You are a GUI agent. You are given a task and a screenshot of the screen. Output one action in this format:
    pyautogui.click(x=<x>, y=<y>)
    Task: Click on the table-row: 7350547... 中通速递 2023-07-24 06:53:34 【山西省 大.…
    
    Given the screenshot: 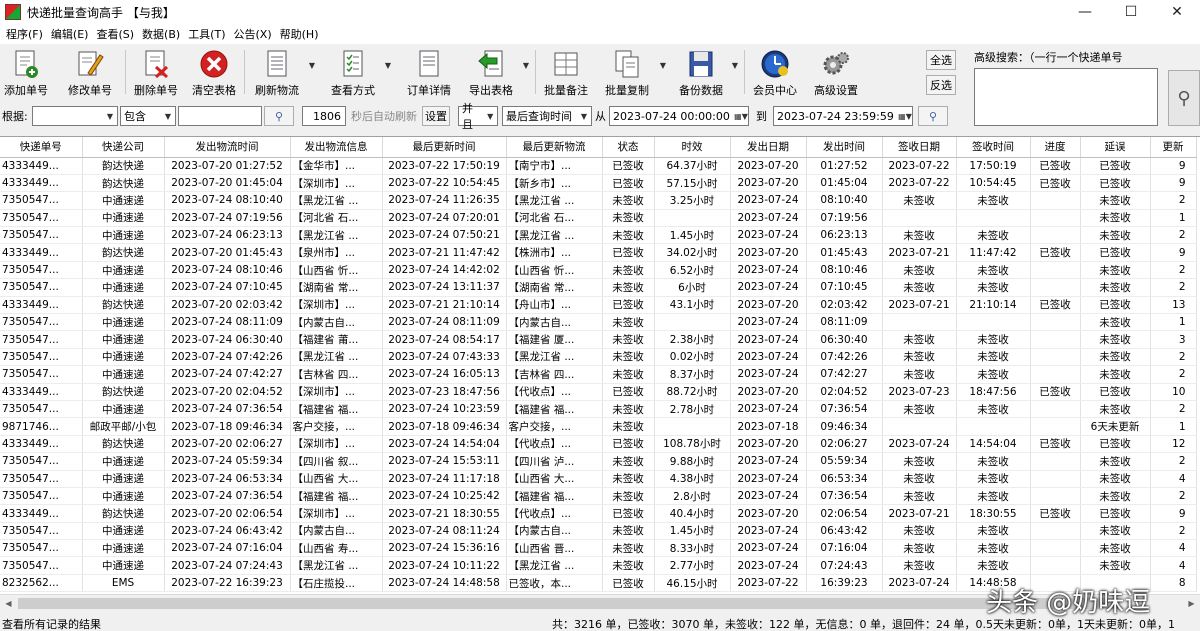 What is the action you would take?
    pyautogui.click(x=598, y=479)
    